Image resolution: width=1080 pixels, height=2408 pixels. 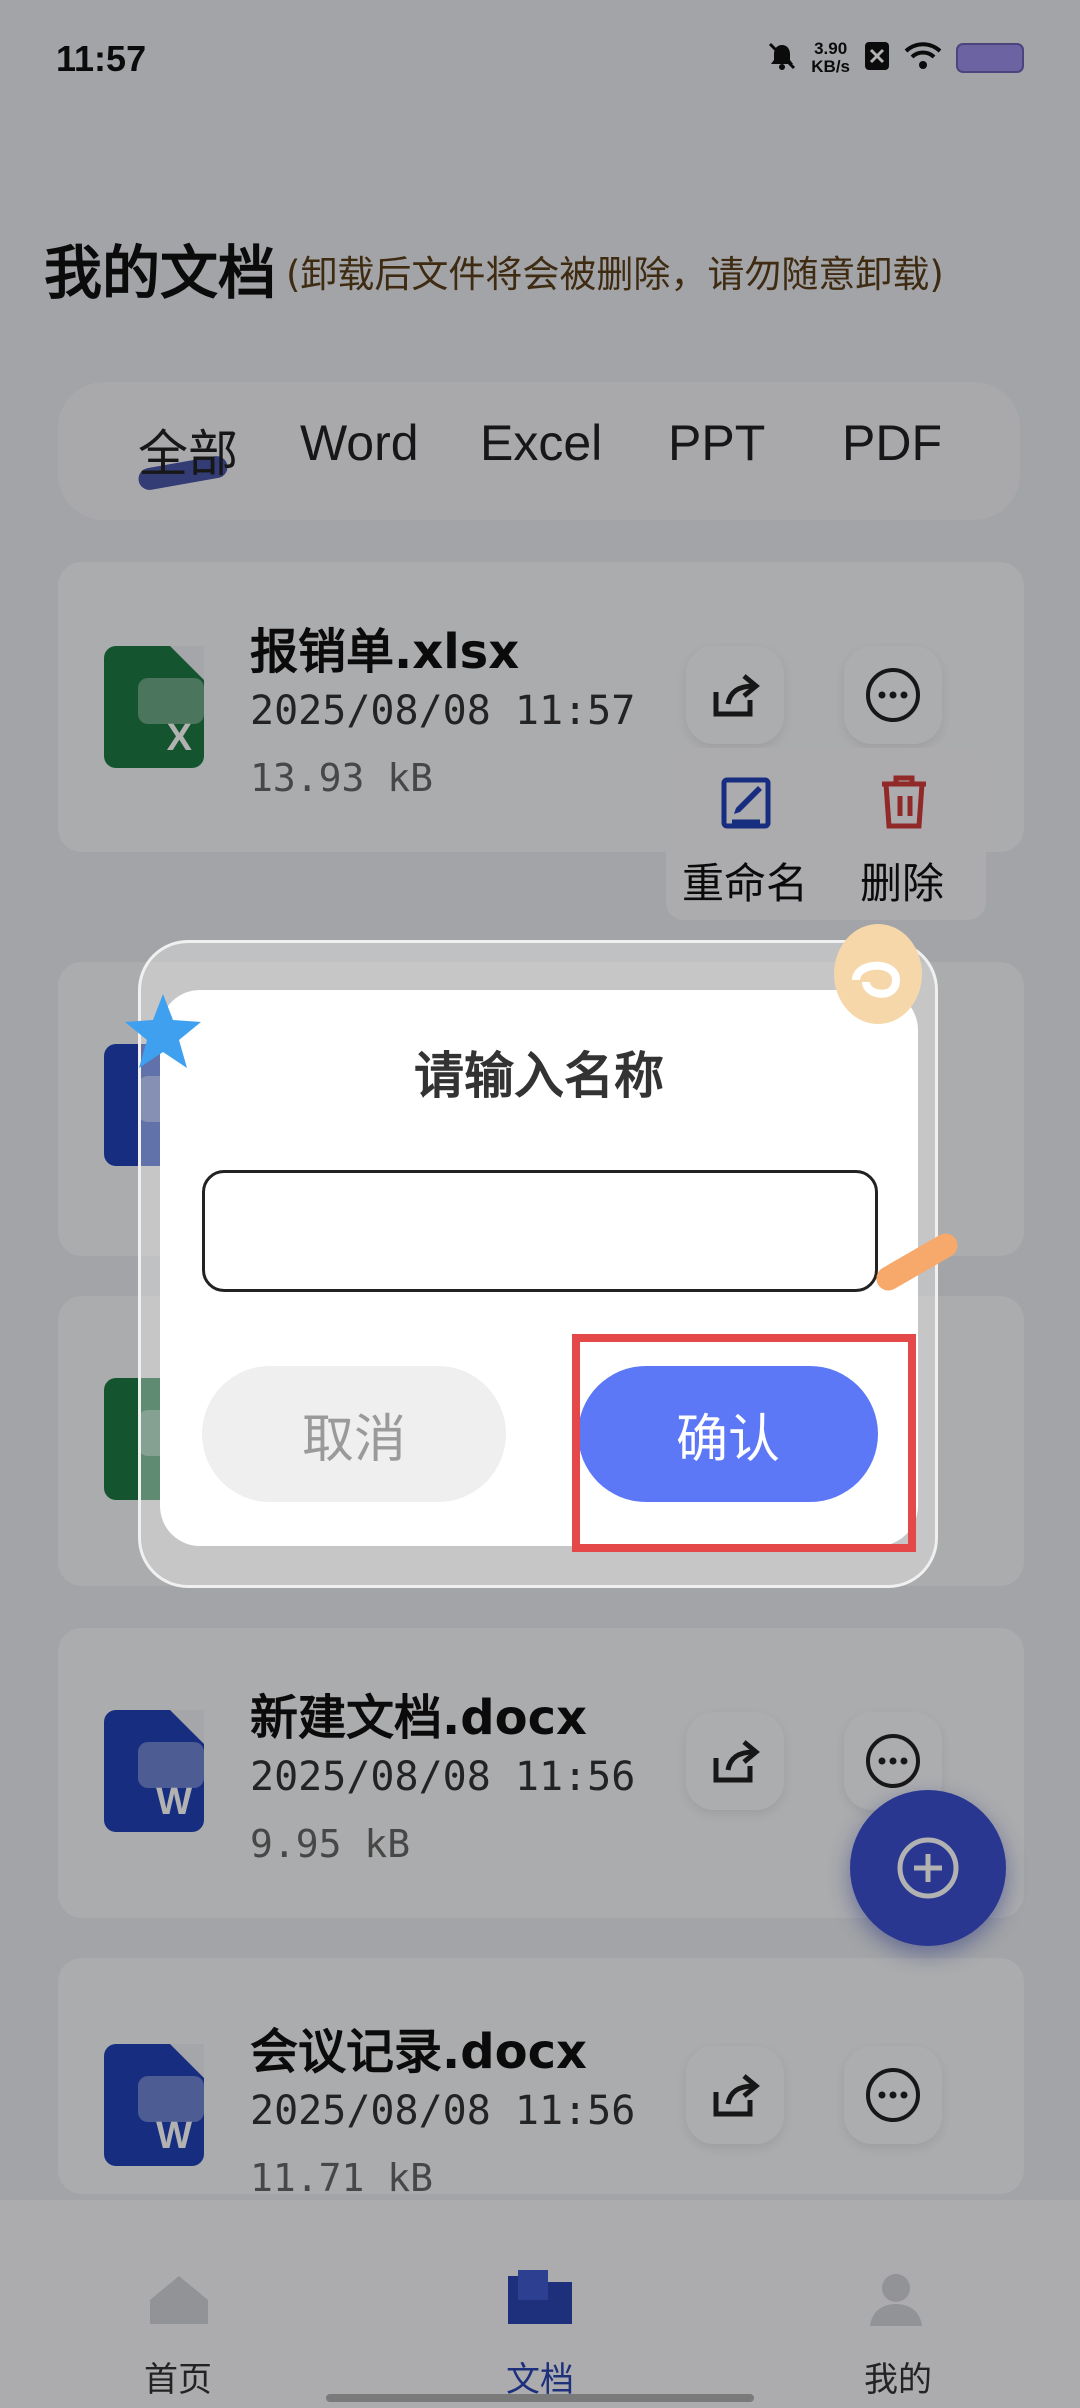 I want to click on star-decoration-icon, so click(x=163, y=1035).